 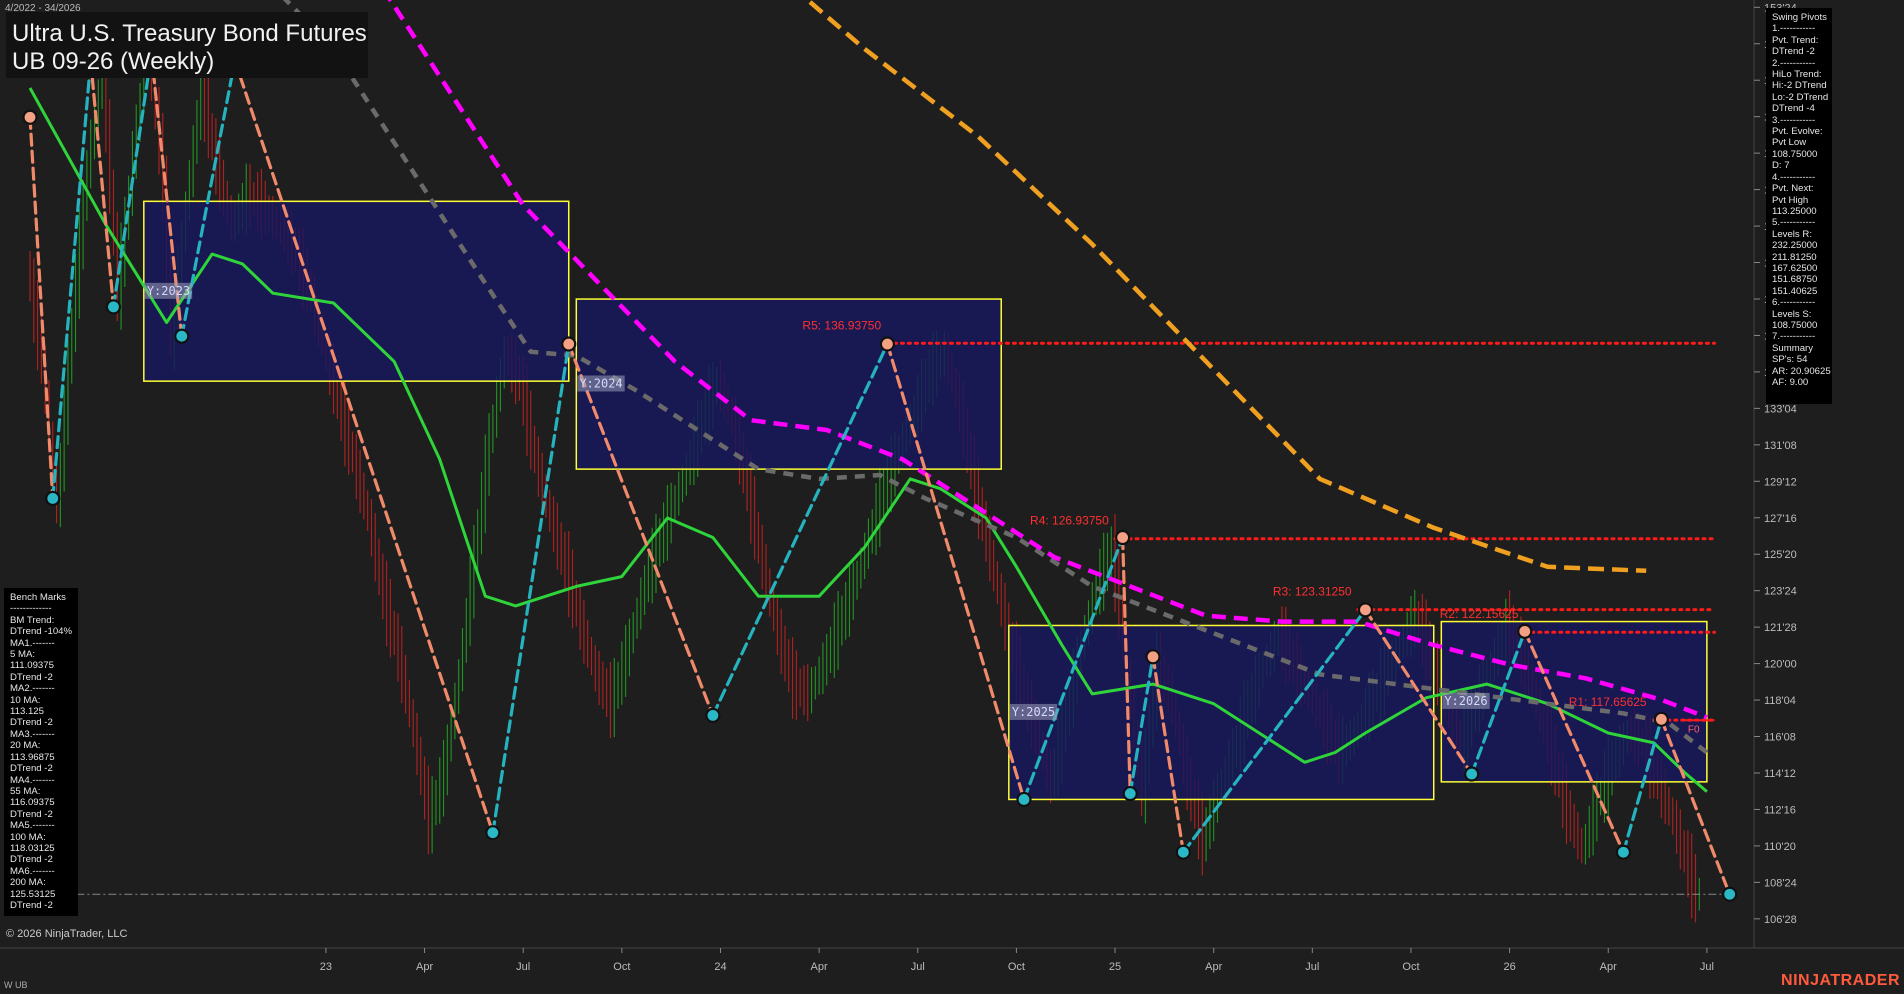 I want to click on f0-label: F0, so click(x=1694, y=729).